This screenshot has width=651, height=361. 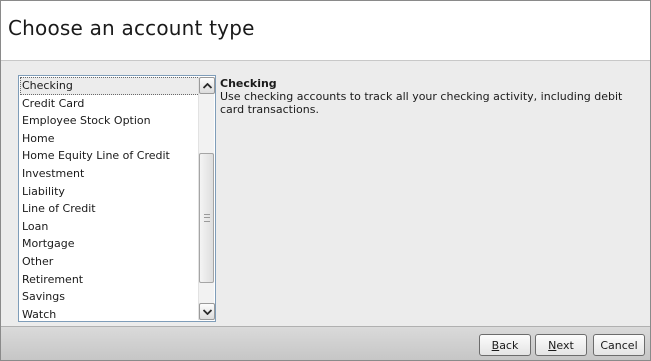 I want to click on chevron-up-icon, so click(x=207, y=85).